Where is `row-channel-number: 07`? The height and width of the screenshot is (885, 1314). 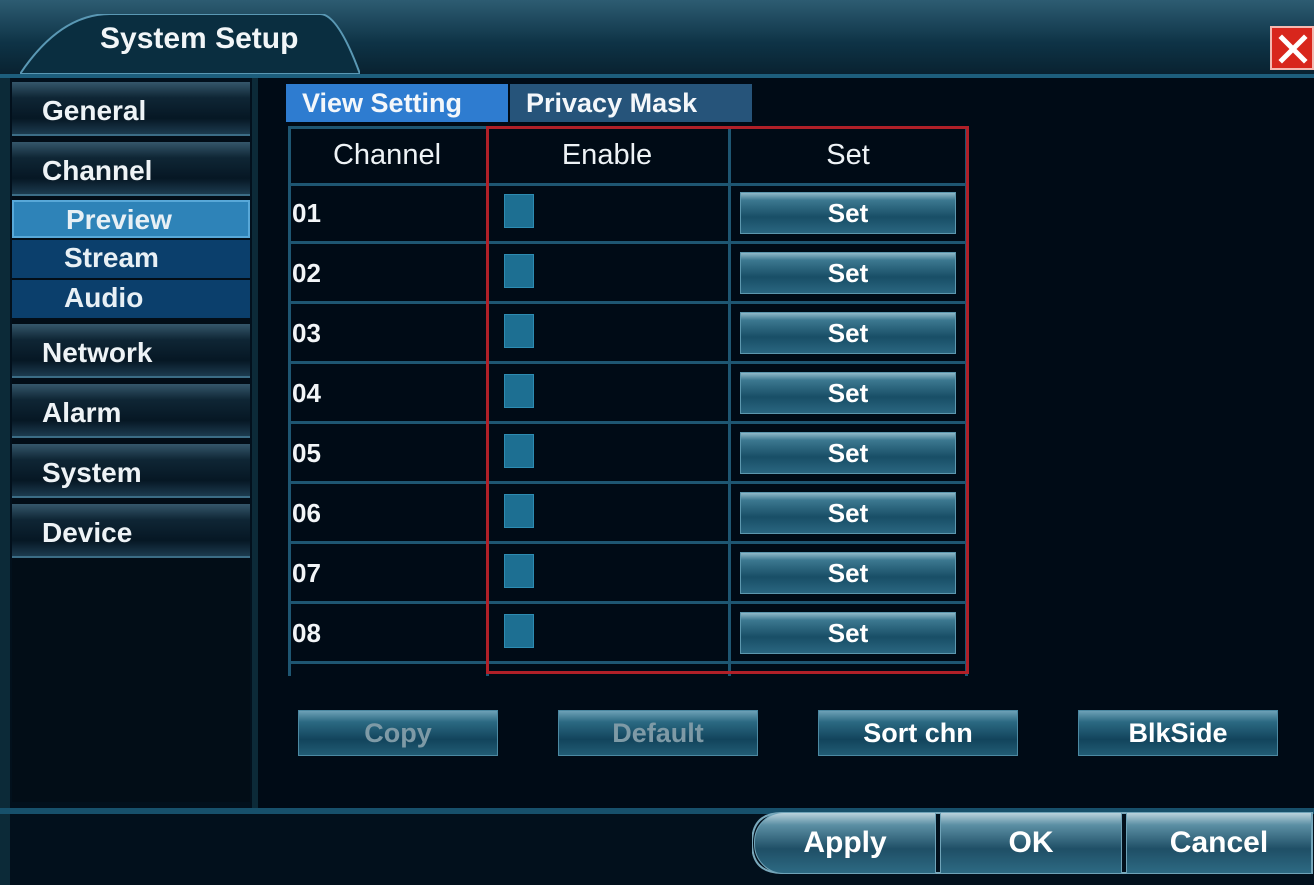 row-channel-number: 07 is located at coordinates (306, 573).